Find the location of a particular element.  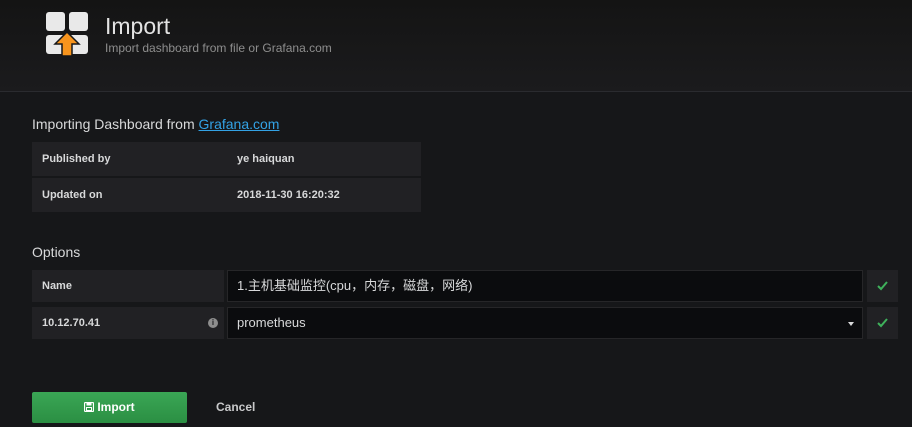

dashboard-import-icon is located at coordinates (67, 34).